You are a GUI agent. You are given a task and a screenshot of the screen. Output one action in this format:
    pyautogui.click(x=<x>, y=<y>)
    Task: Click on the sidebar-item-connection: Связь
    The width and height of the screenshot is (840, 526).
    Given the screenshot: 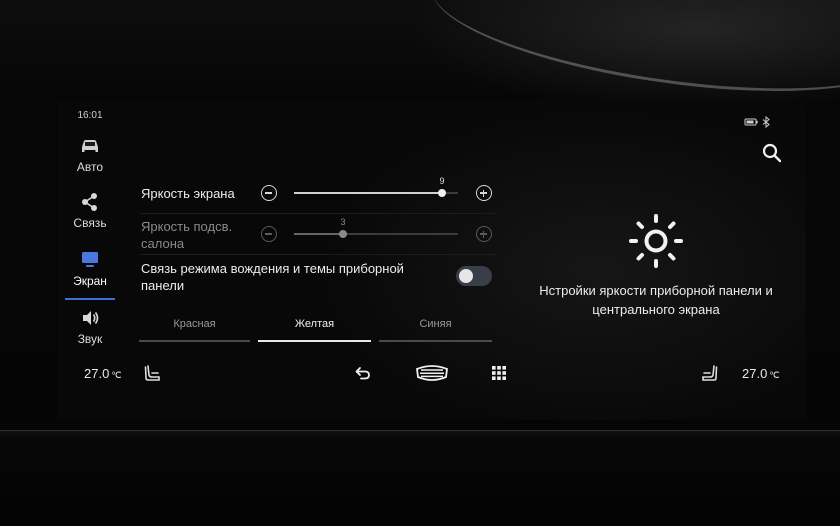 What is the action you would take?
    pyautogui.click(x=90, y=211)
    